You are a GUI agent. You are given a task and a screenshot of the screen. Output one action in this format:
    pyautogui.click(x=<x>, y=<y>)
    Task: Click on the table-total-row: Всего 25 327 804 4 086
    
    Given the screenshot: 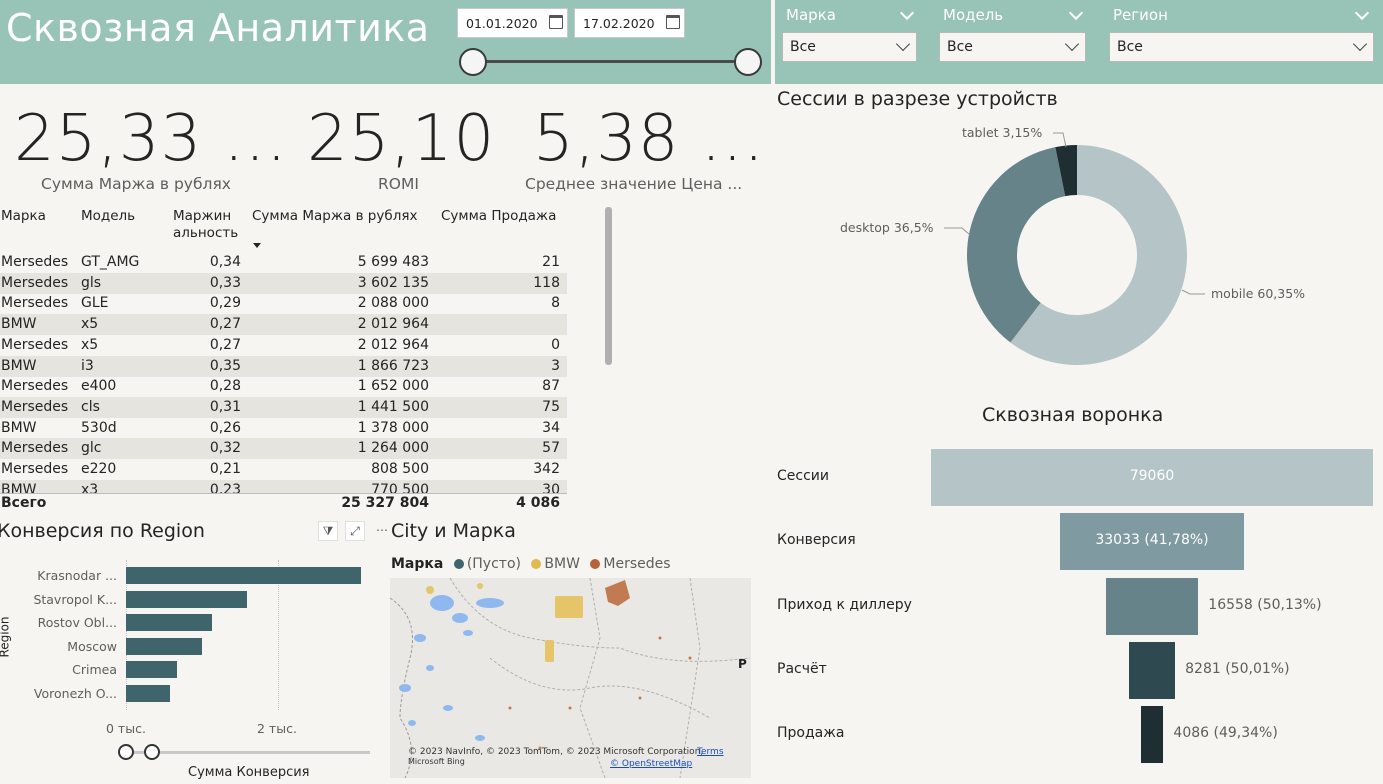 What is the action you would take?
    pyautogui.click(x=283, y=503)
    